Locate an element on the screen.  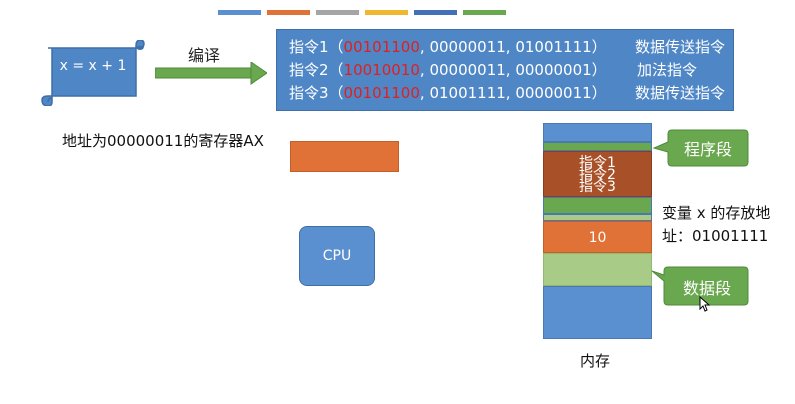
memory-cell-variable-x: 10 is located at coordinates (597, 237).